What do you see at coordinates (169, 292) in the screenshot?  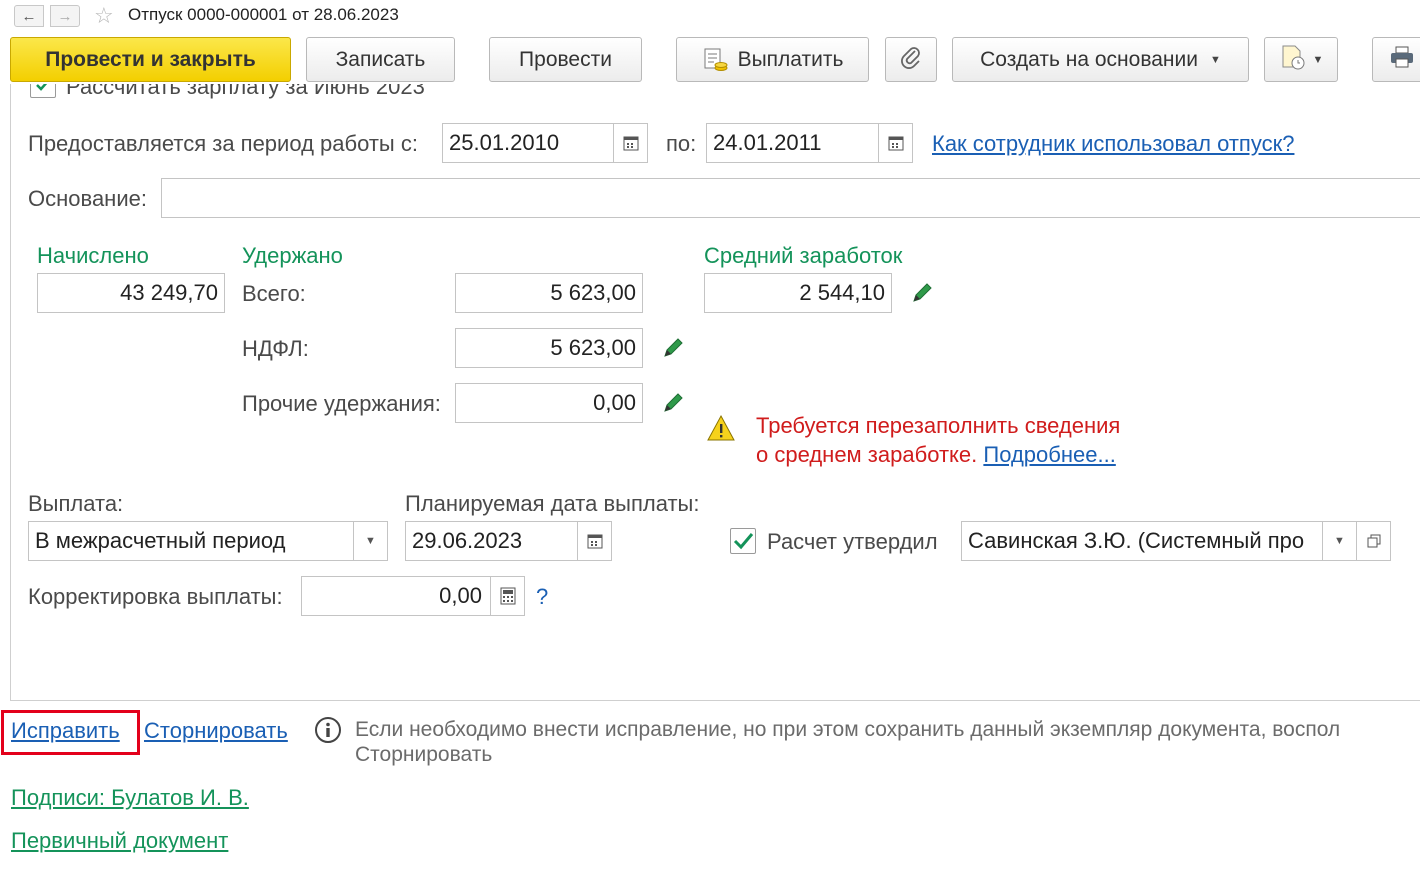 I see `accrued-value: 43 249,70` at bounding box center [169, 292].